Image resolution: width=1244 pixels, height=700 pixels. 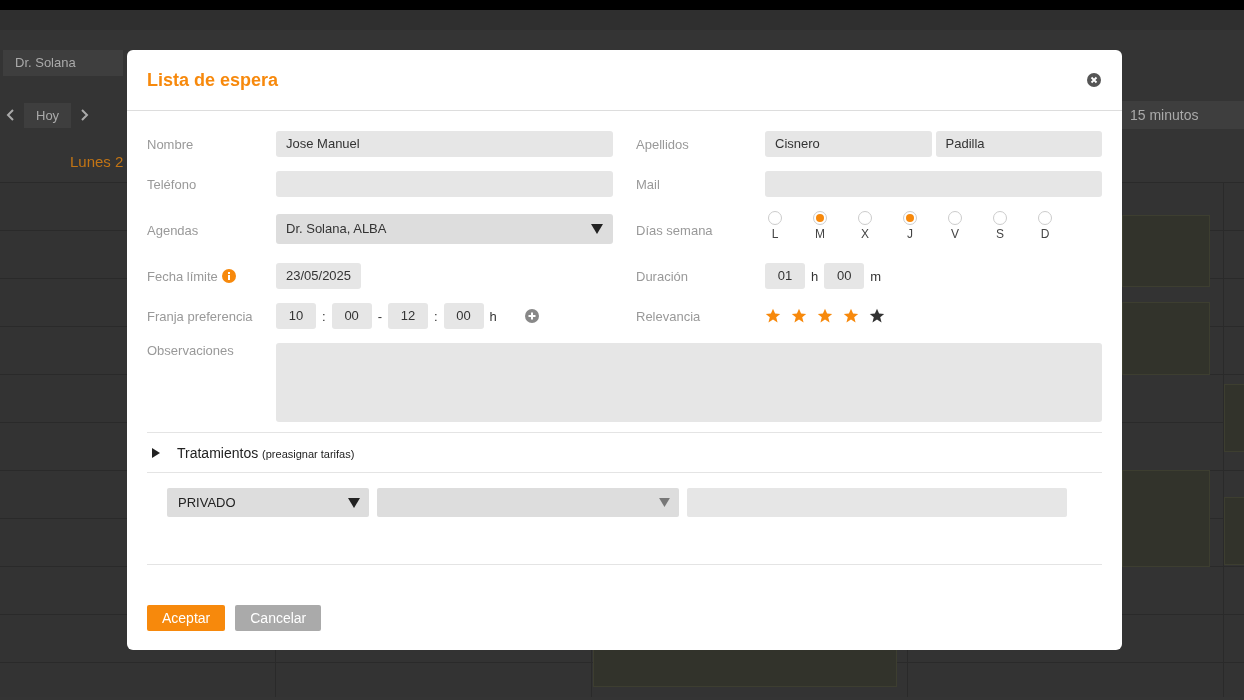 What do you see at coordinates (172, 184) in the screenshot?
I see `field-label: Teléfono` at bounding box center [172, 184].